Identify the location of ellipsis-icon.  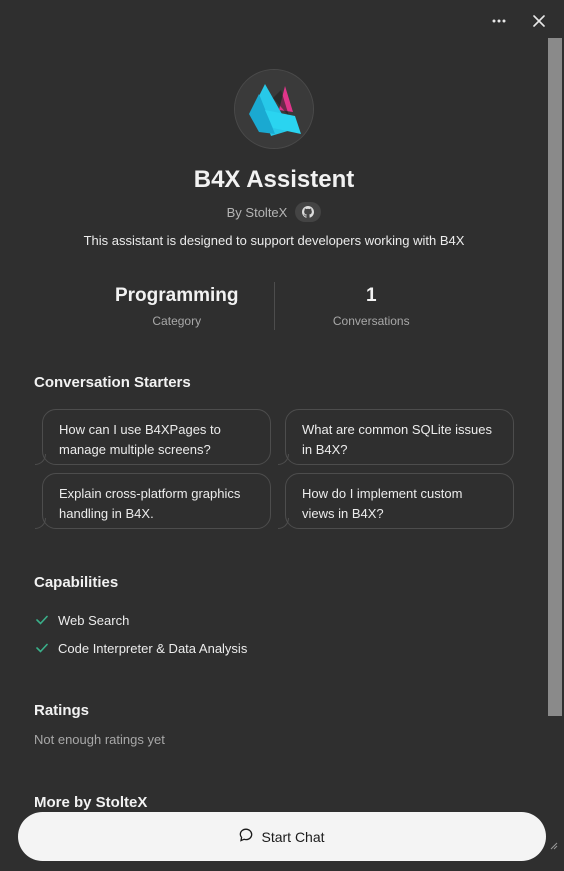
(499, 21).